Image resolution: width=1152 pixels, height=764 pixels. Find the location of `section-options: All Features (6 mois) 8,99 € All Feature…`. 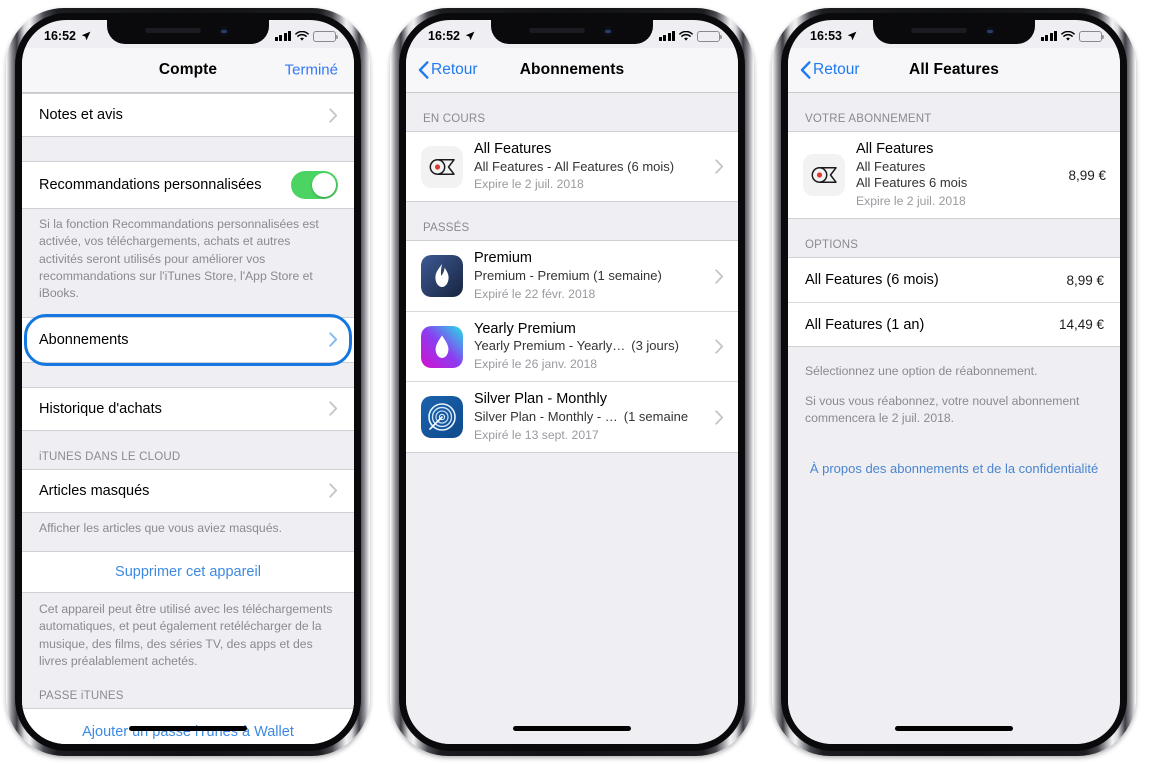

section-options: All Features (6 mois) 8,99 € All Feature… is located at coordinates (954, 302).